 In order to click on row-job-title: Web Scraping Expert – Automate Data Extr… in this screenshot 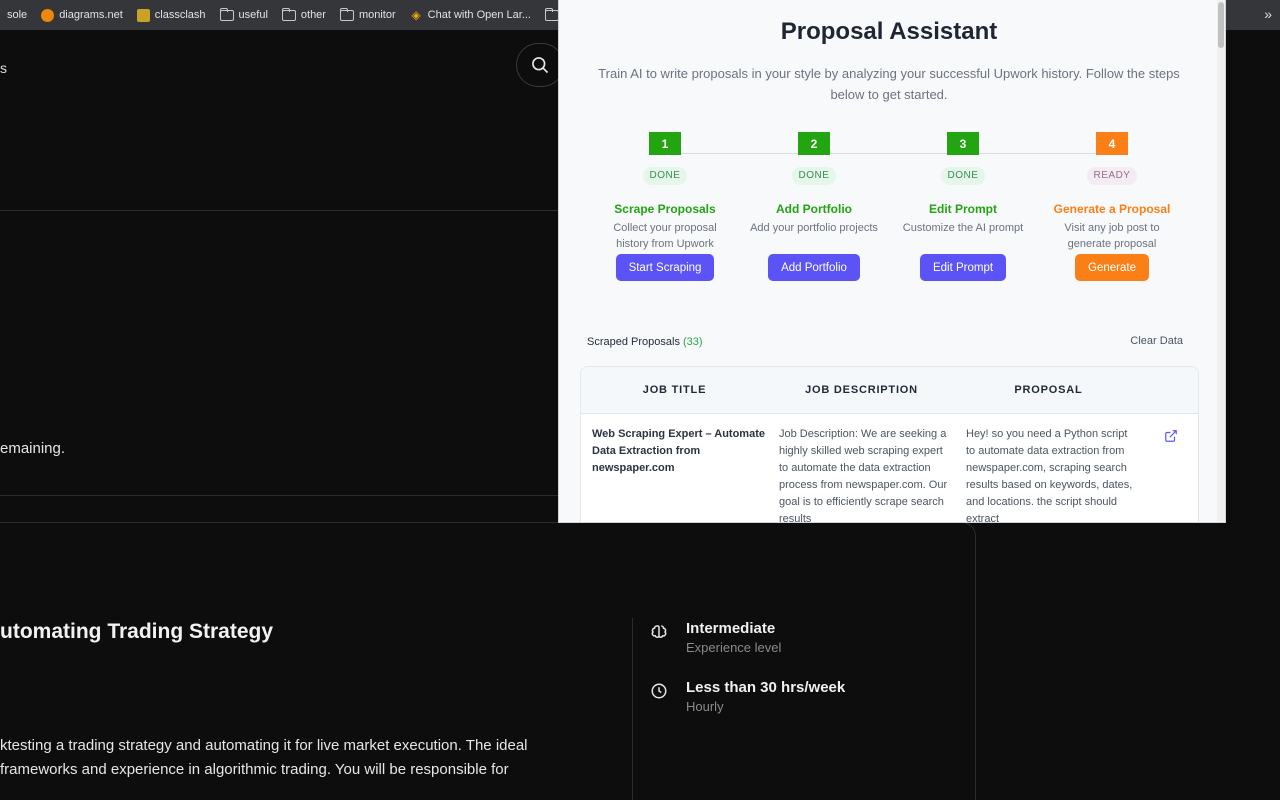, I will do `click(678, 451)`.